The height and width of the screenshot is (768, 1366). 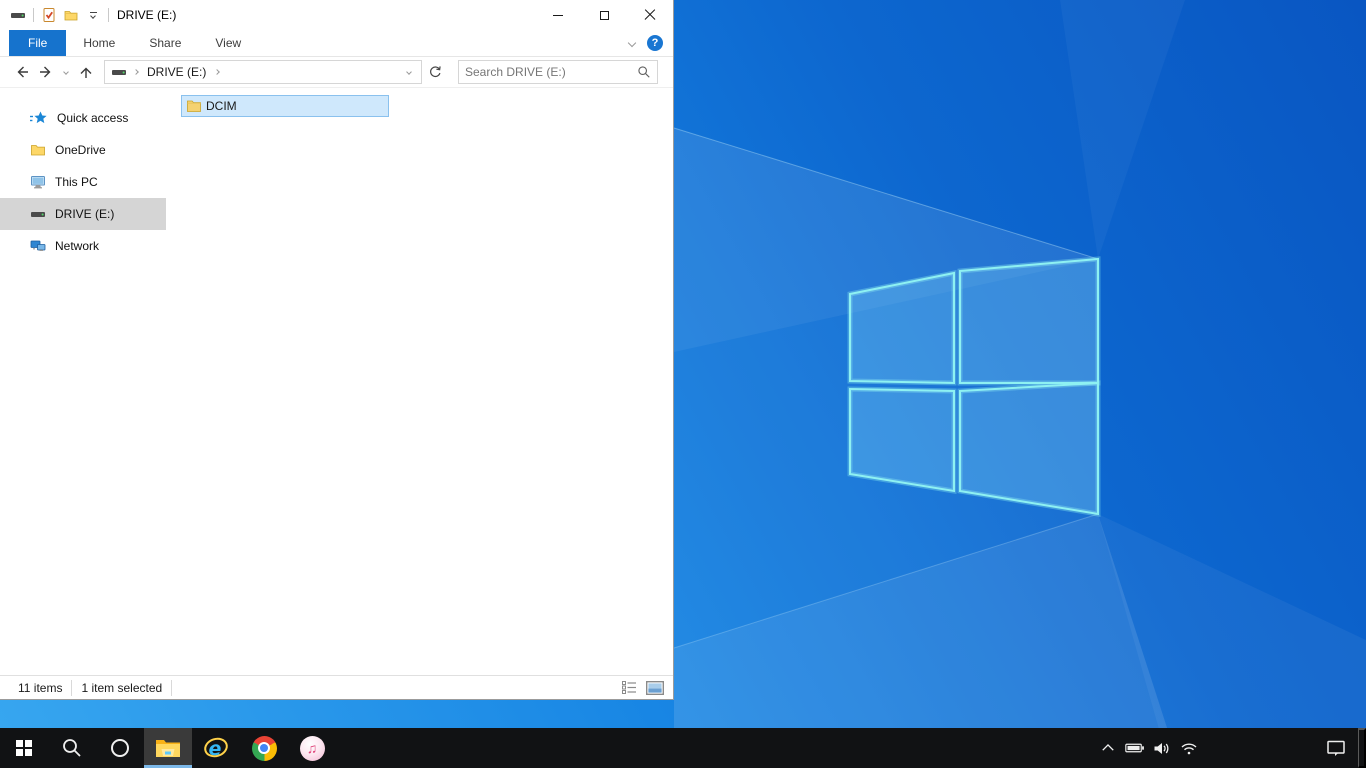 What do you see at coordinates (165, 43) in the screenshot?
I see `tab-share: Share` at bounding box center [165, 43].